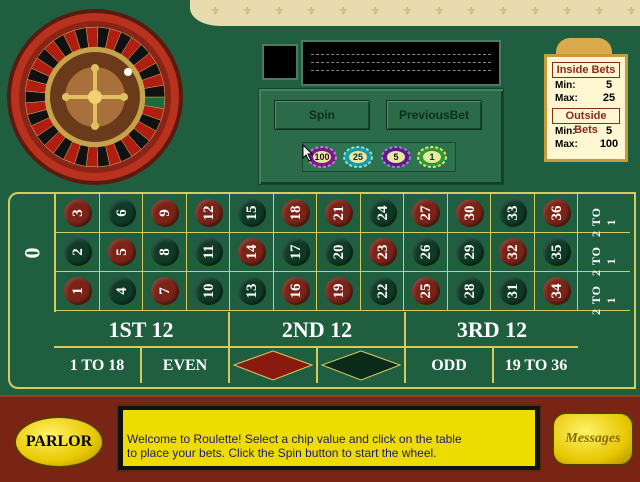 This screenshot has width=640, height=482. What do you see at coordinates (252, 213) in the screenshot?
I see `number-cell-15: 15` at bounding box center [252, 213].